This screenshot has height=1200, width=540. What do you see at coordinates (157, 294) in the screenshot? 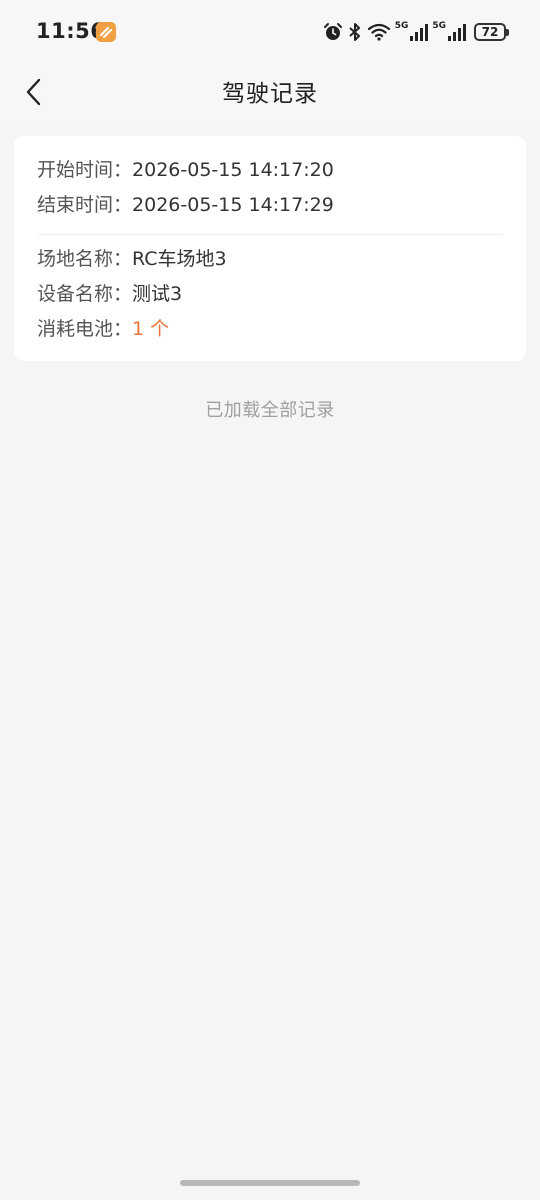
I see `device-value: 测试3` at bounding box center [157, 294].